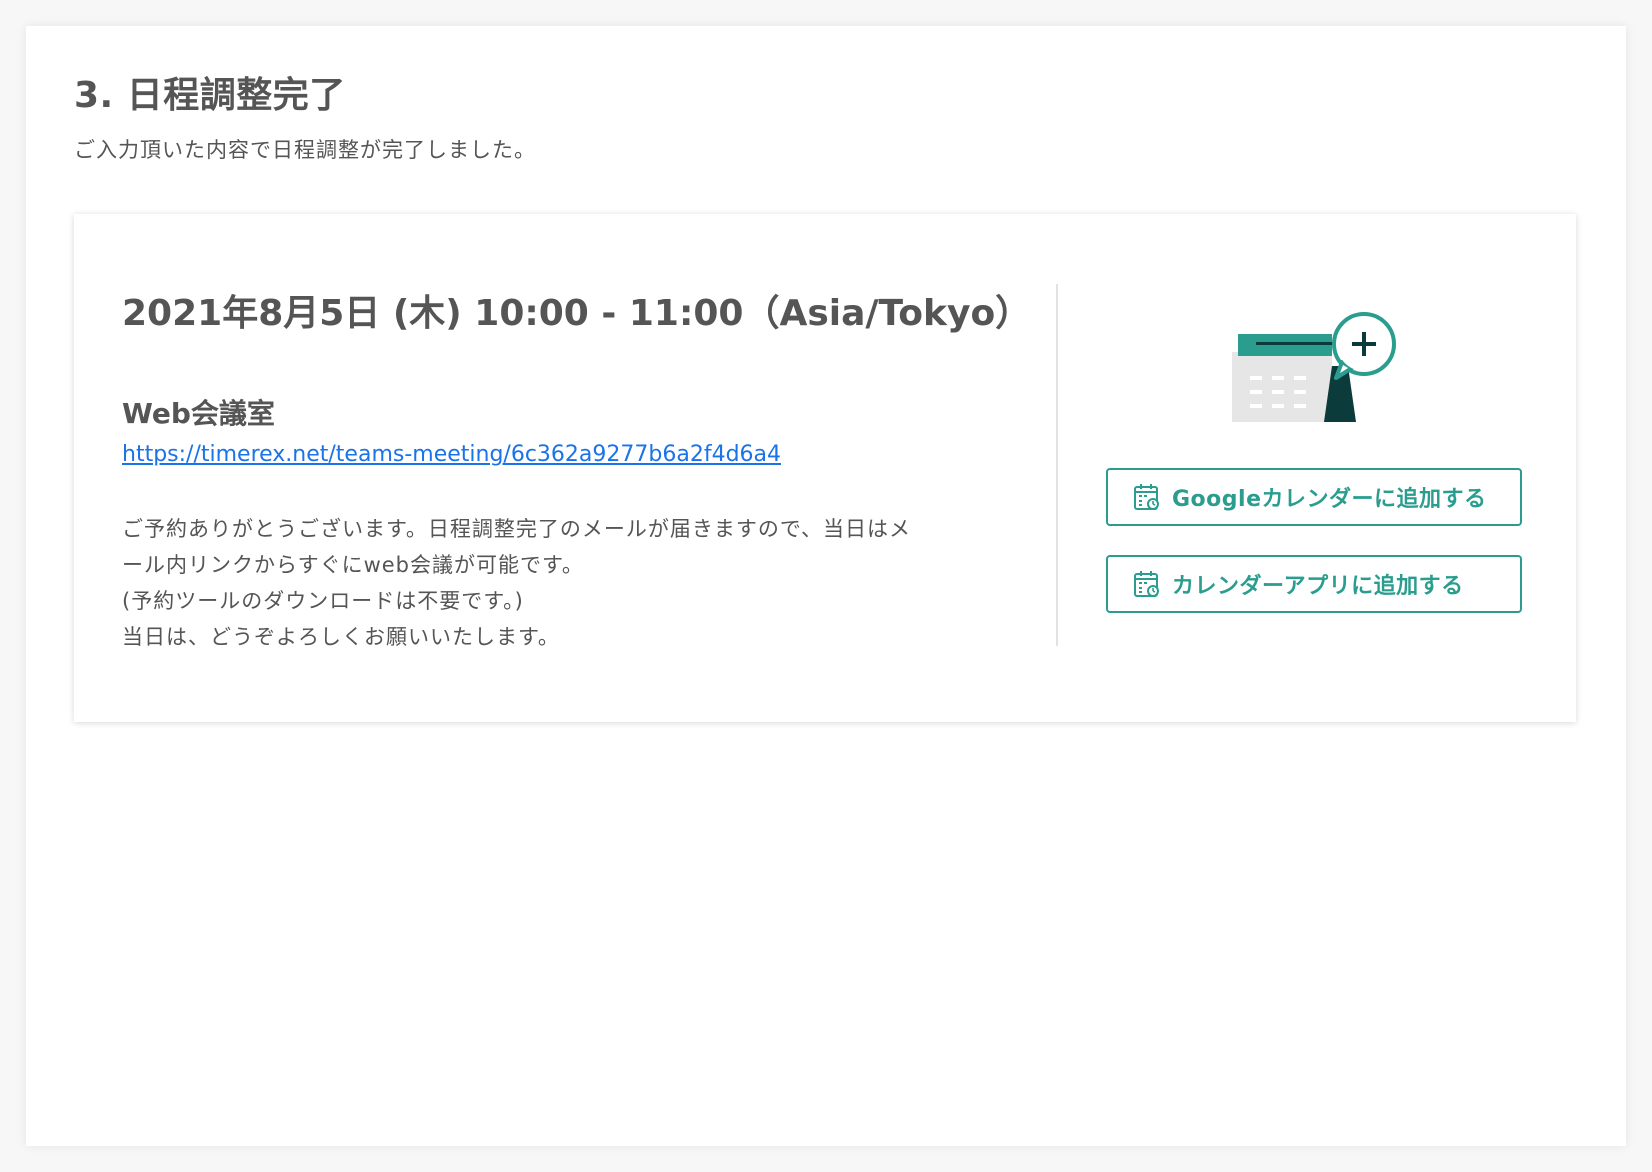  I want to click on page-title: 3. 日程調整完了, so click(210, 95).